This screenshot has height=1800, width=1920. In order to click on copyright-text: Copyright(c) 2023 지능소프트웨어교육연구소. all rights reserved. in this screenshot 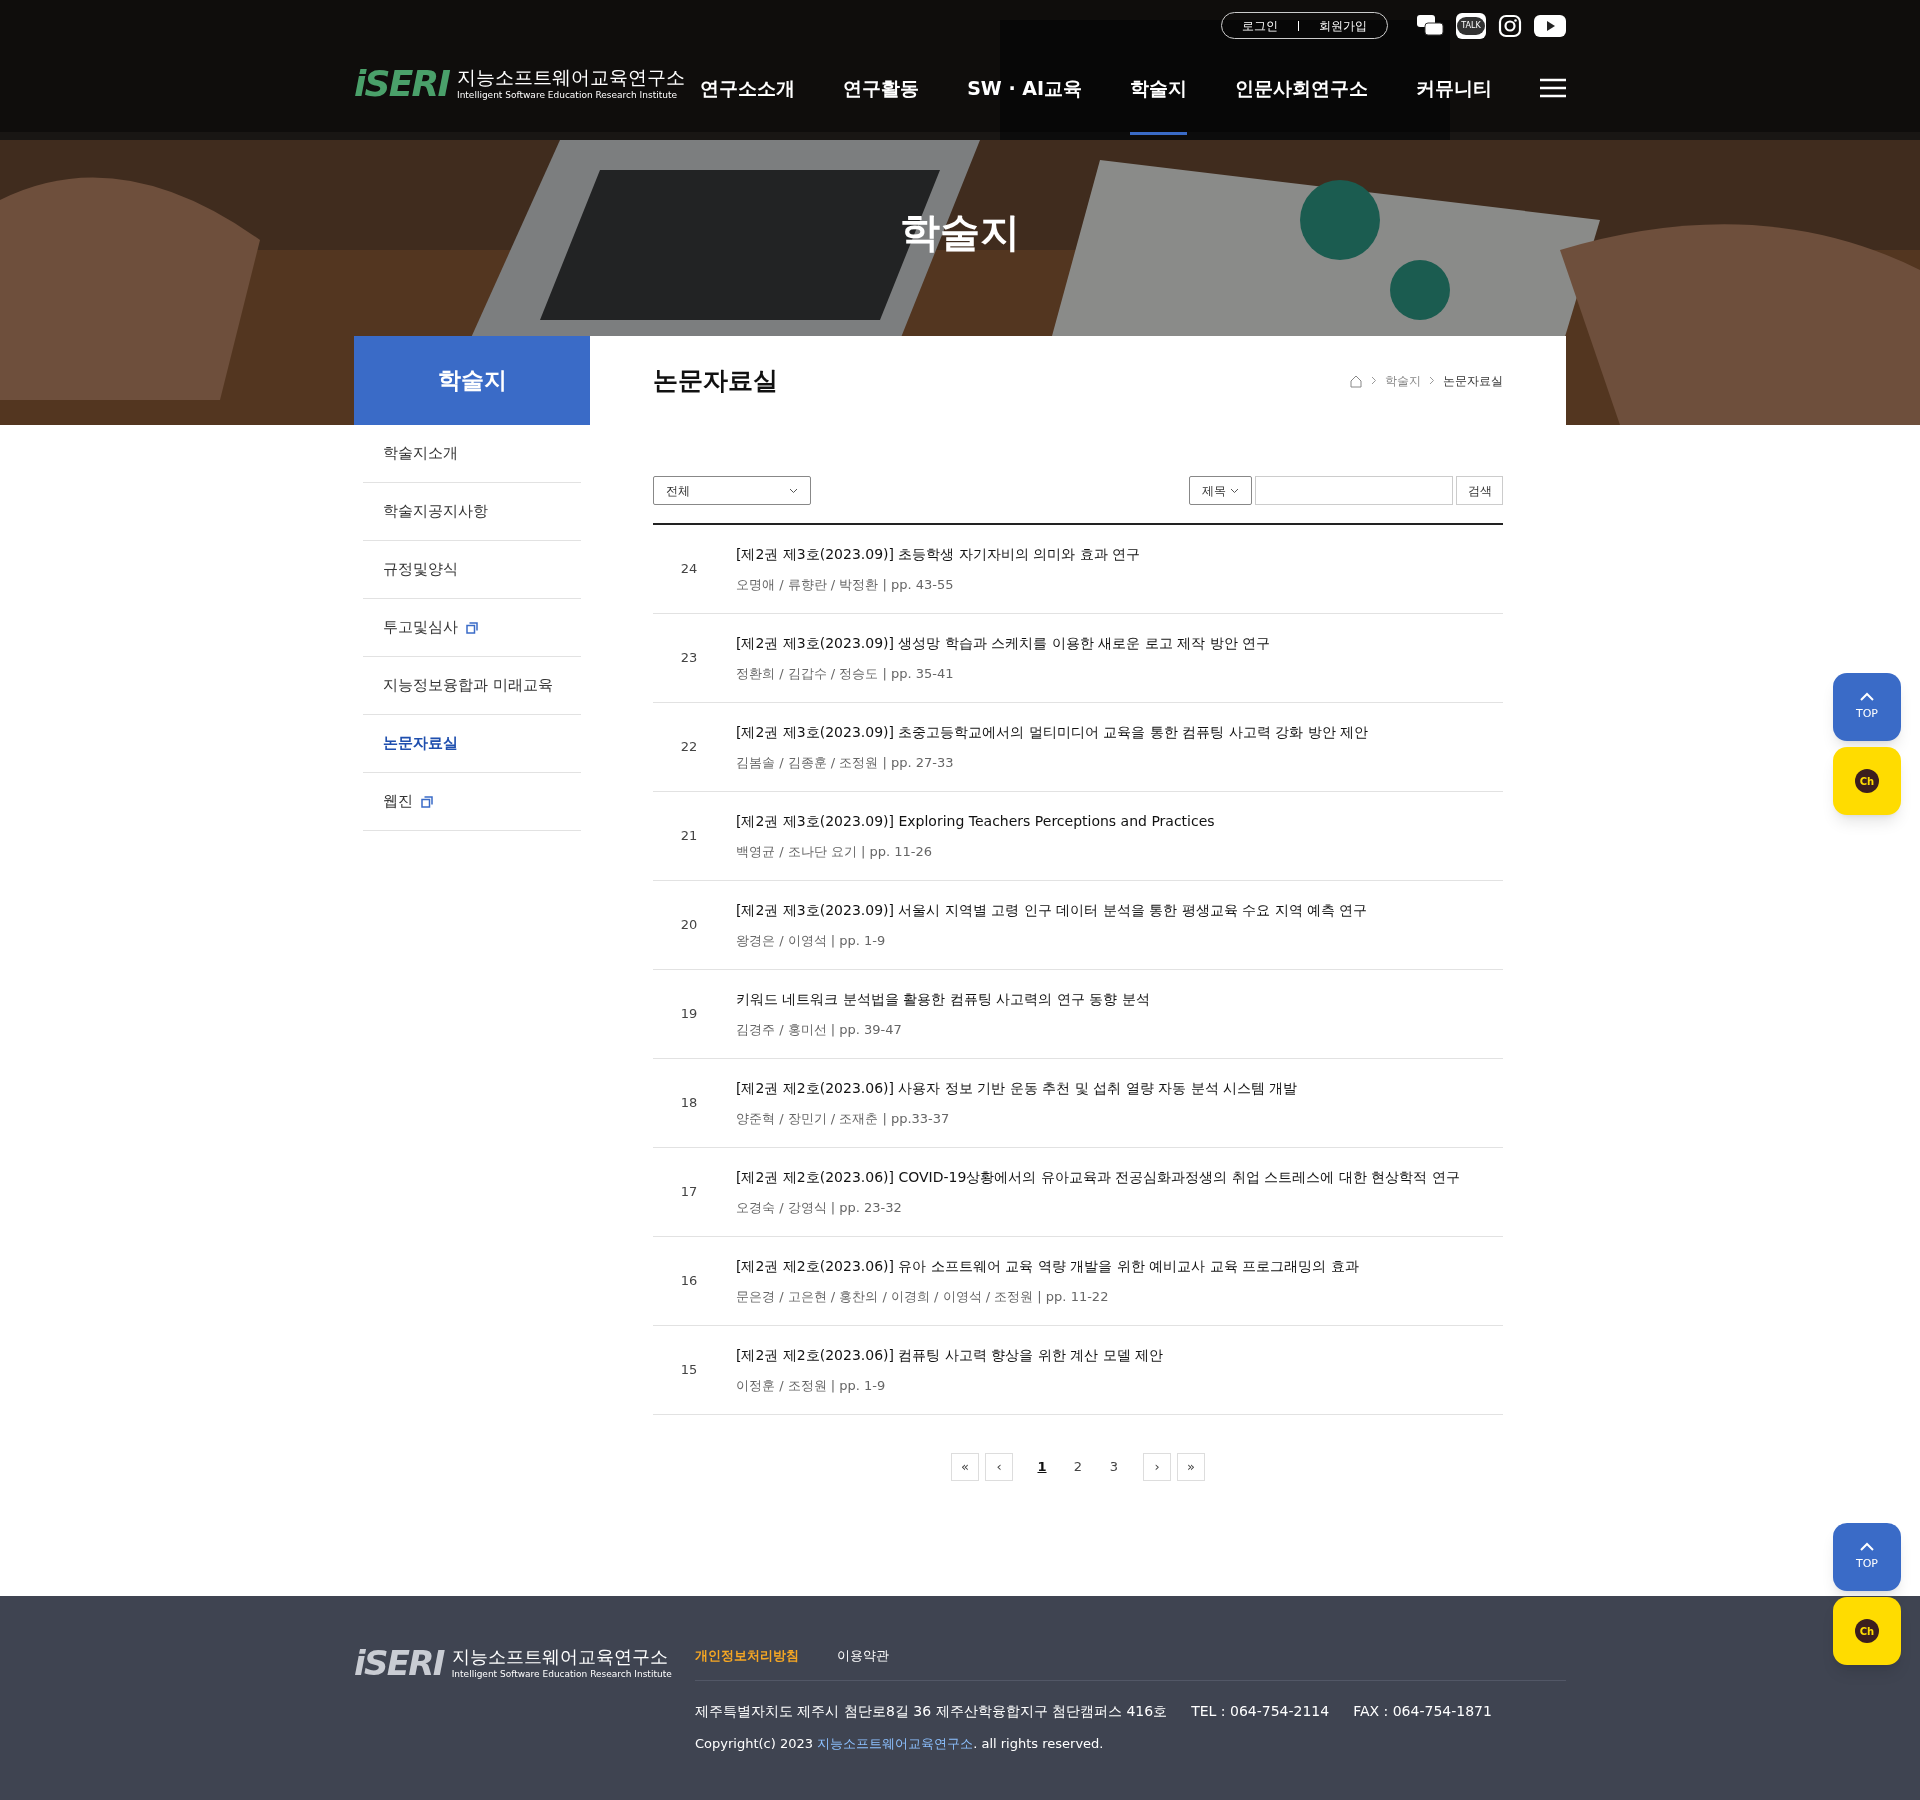, I will do `click(900, 1743)`.